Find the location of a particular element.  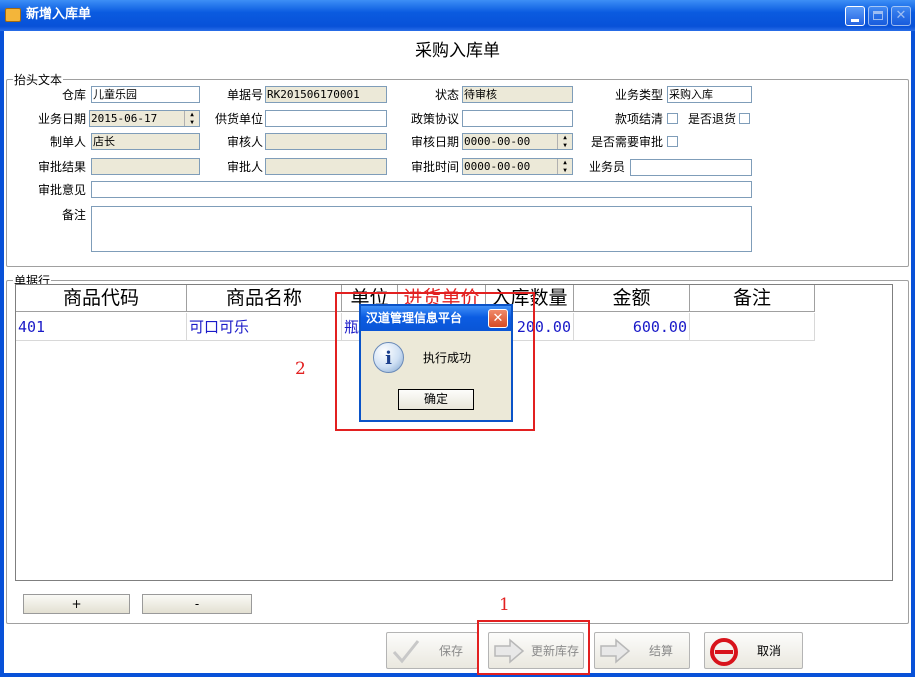

settled-label: 款项结清 is located at coordinates (638, 119).